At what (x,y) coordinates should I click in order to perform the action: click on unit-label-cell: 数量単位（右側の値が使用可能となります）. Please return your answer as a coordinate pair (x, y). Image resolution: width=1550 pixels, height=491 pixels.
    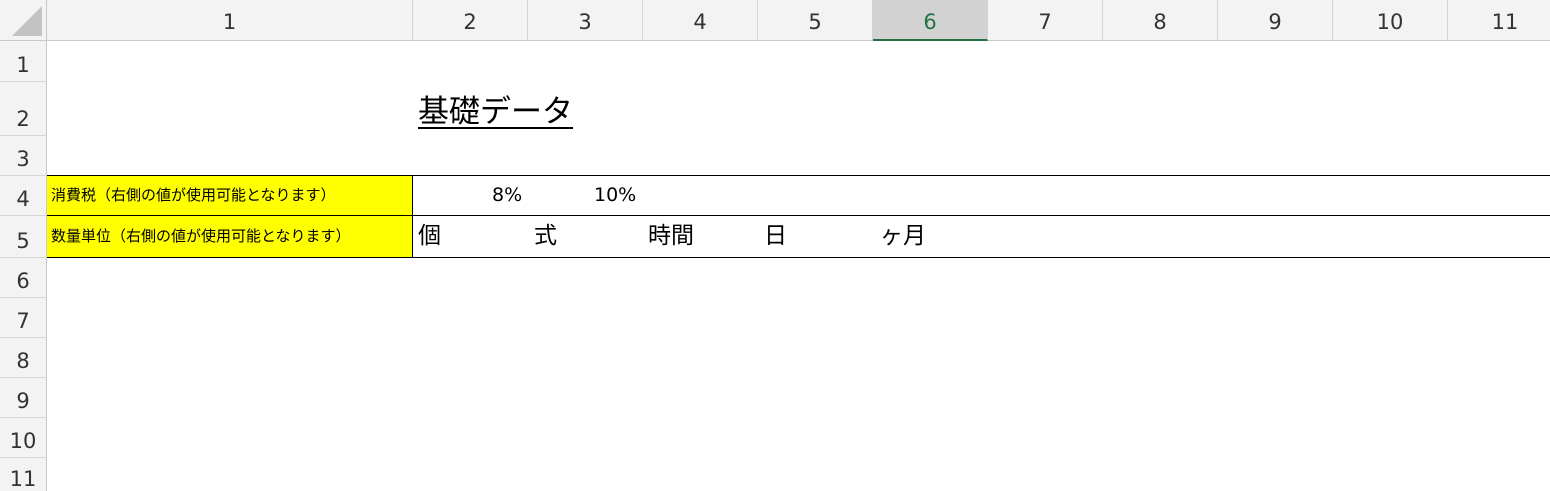
    Looking at the image, I should click on (230, 236).